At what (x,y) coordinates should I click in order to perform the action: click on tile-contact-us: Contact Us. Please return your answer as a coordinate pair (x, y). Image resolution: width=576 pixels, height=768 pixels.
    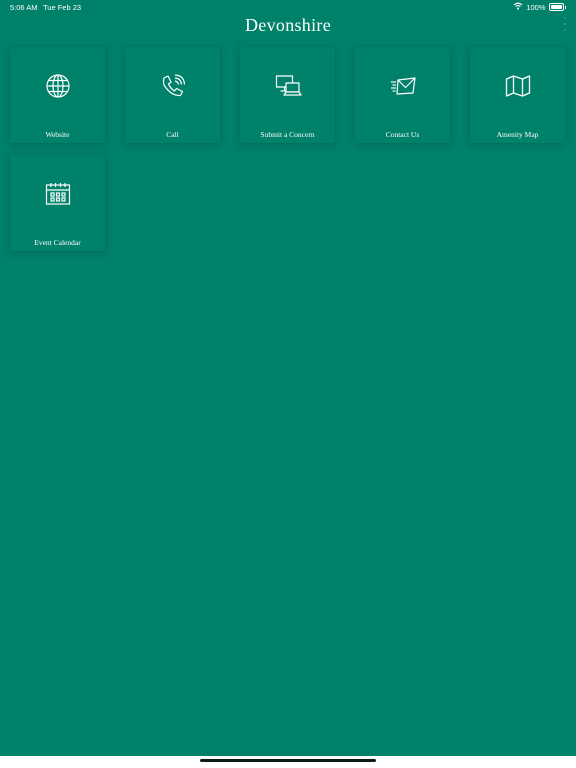
    Looking at the image, I should click on (402, 95).